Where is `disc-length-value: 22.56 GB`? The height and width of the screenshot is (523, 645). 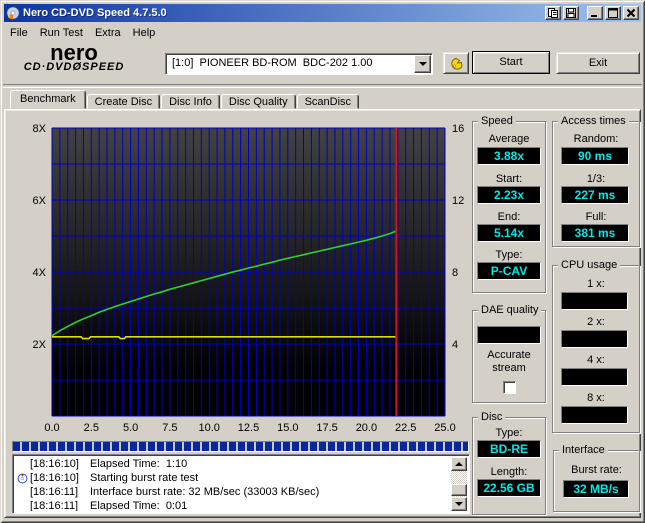
disc-length-value: 22.56 GB is located at coordinates (509, 488).